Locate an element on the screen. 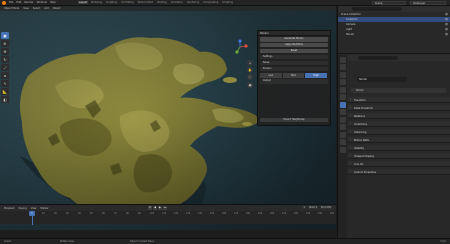 Image resolution: width=450 pixels, height=244 pixels. scale-icon: ⤢ is located at coordinates (5, 67).